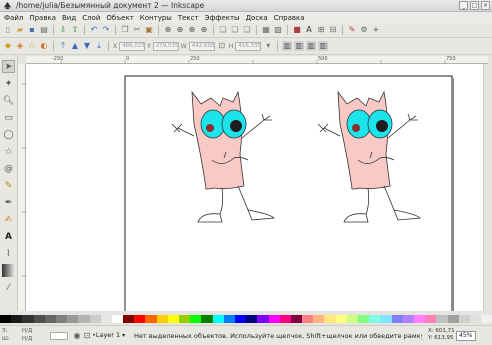 The width and height of the screenshot is (492, 345). What do you see at coordinates (8, 134) in the screenshot?
I see `ellipse-tool-icon: ◯` at bounding box center [8, 134].